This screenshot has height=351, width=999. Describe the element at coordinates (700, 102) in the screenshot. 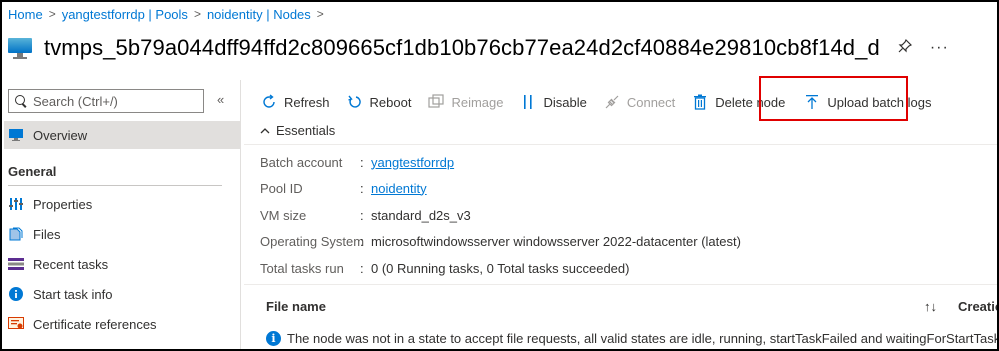

I see `trash-icon` at that location.